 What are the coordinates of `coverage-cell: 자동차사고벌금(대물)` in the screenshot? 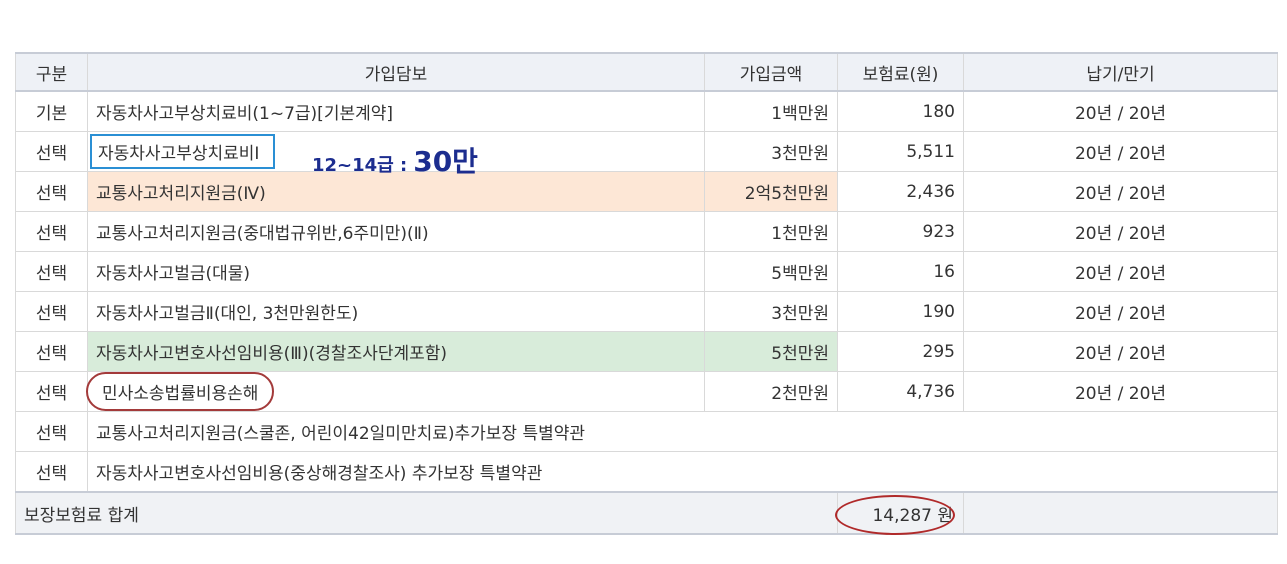 It's located at (396, 271).